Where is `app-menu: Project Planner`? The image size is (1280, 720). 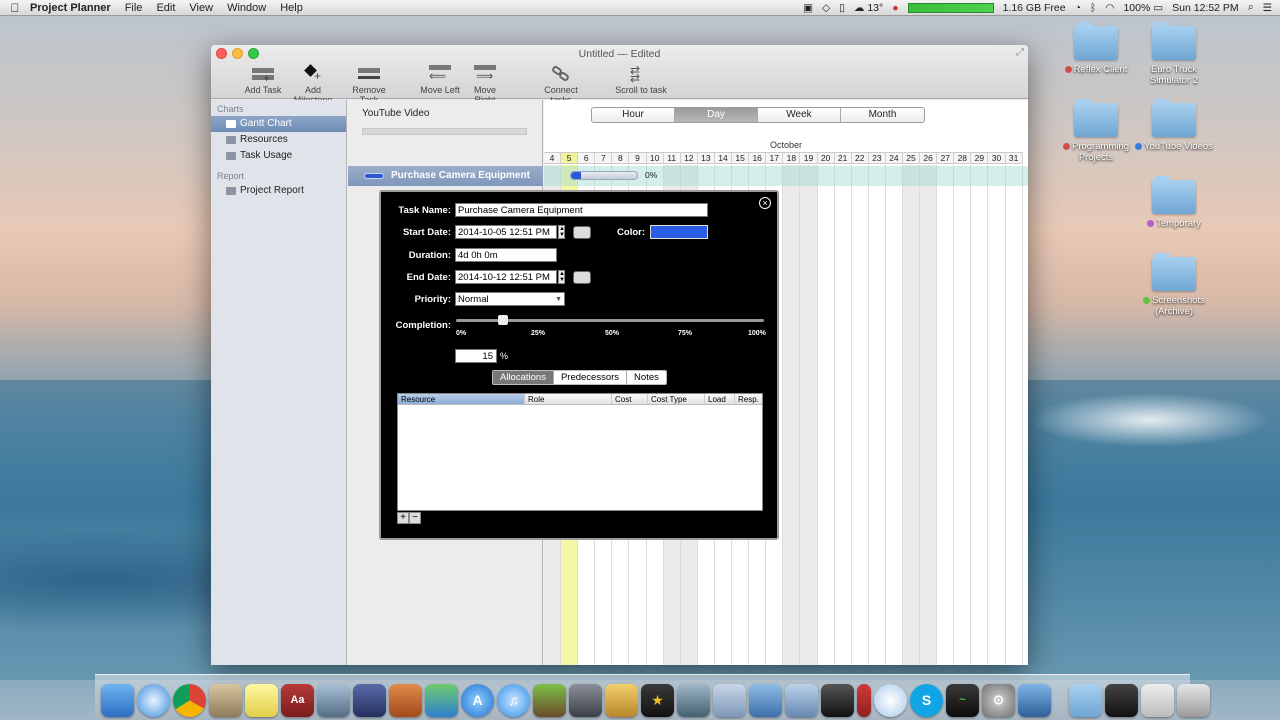 app-menu: Project Planner is located at coordinates (70, 8).